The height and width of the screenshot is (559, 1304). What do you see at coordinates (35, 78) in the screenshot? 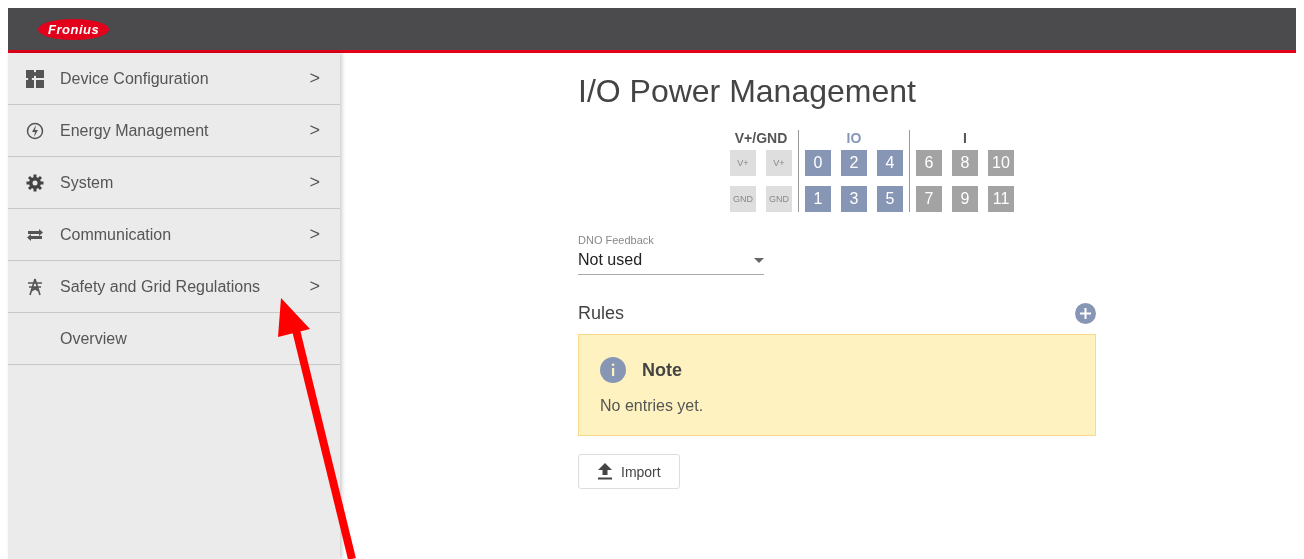
I see `puzzle-icon` at bounding box center [35, 78].